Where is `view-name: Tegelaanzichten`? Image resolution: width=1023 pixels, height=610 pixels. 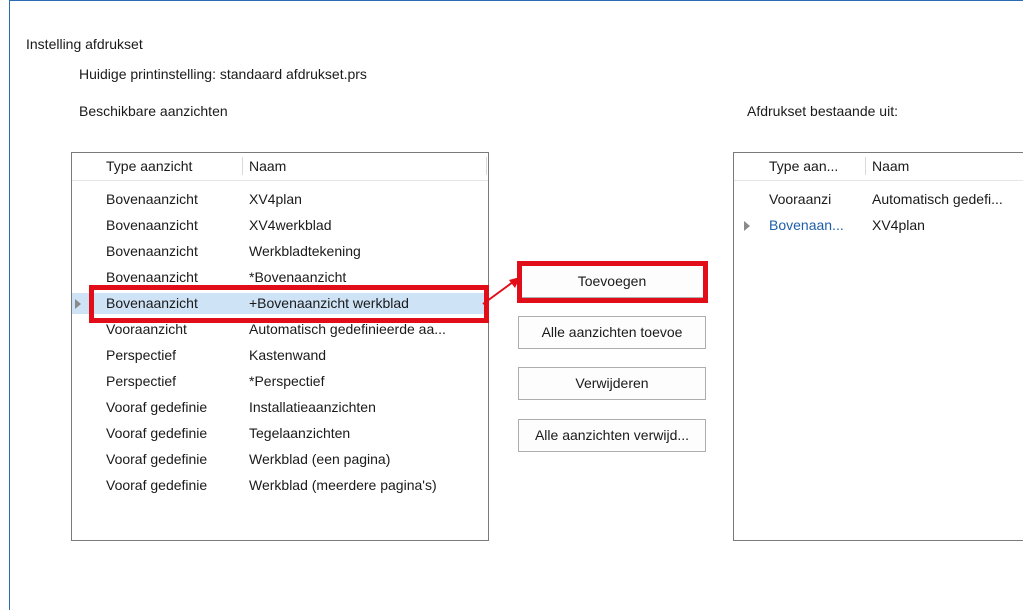
view-name: Tegelaanzichten is located at coordinates (300, 433).